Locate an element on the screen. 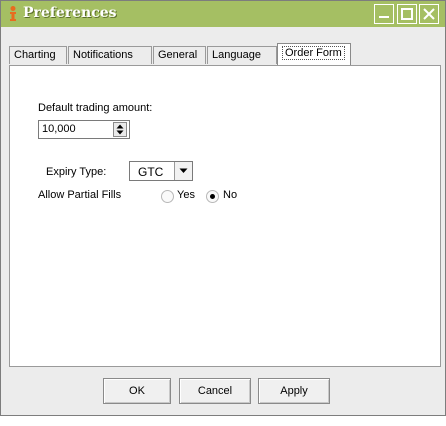  title-bar: Preferences is located at coordinates (223, 14).